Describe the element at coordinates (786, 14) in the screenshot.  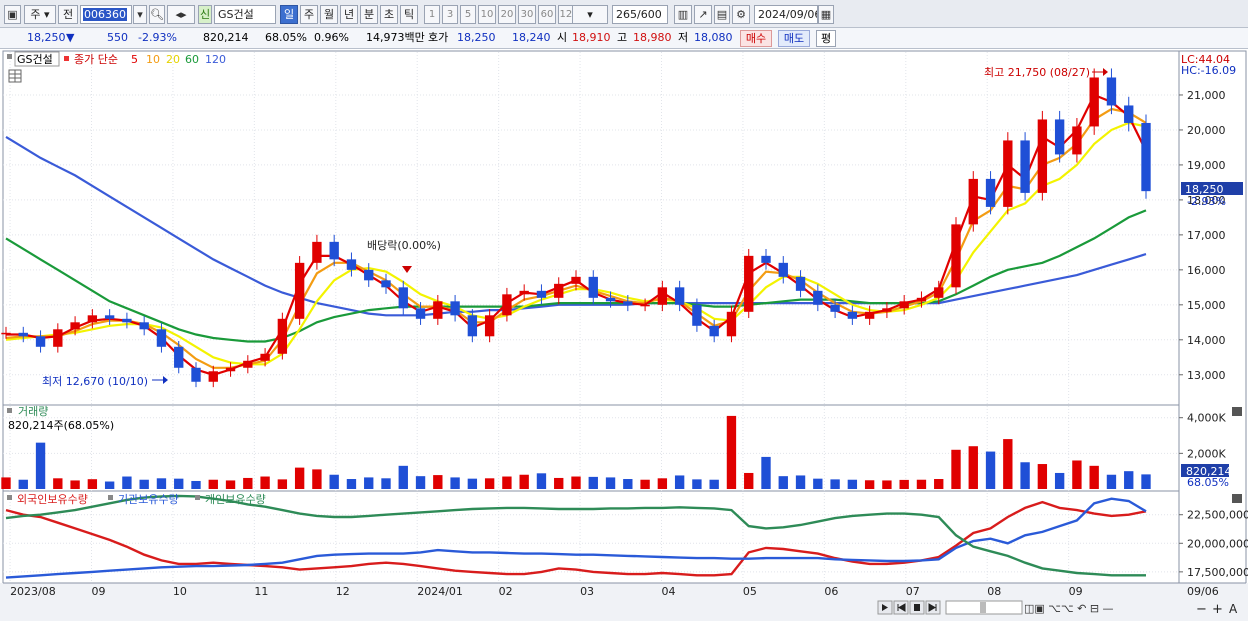
I see `date-field: 2024/09/06` at that location.